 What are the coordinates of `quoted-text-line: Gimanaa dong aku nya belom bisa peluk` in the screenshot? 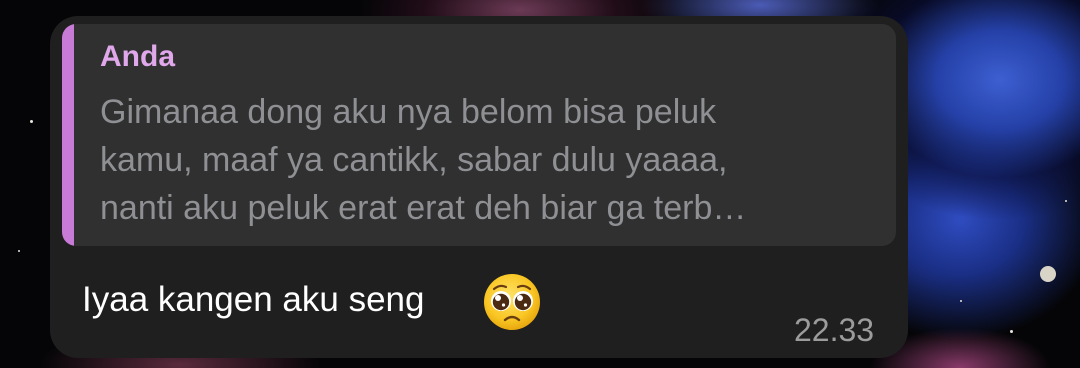 It's located at (408, 112).